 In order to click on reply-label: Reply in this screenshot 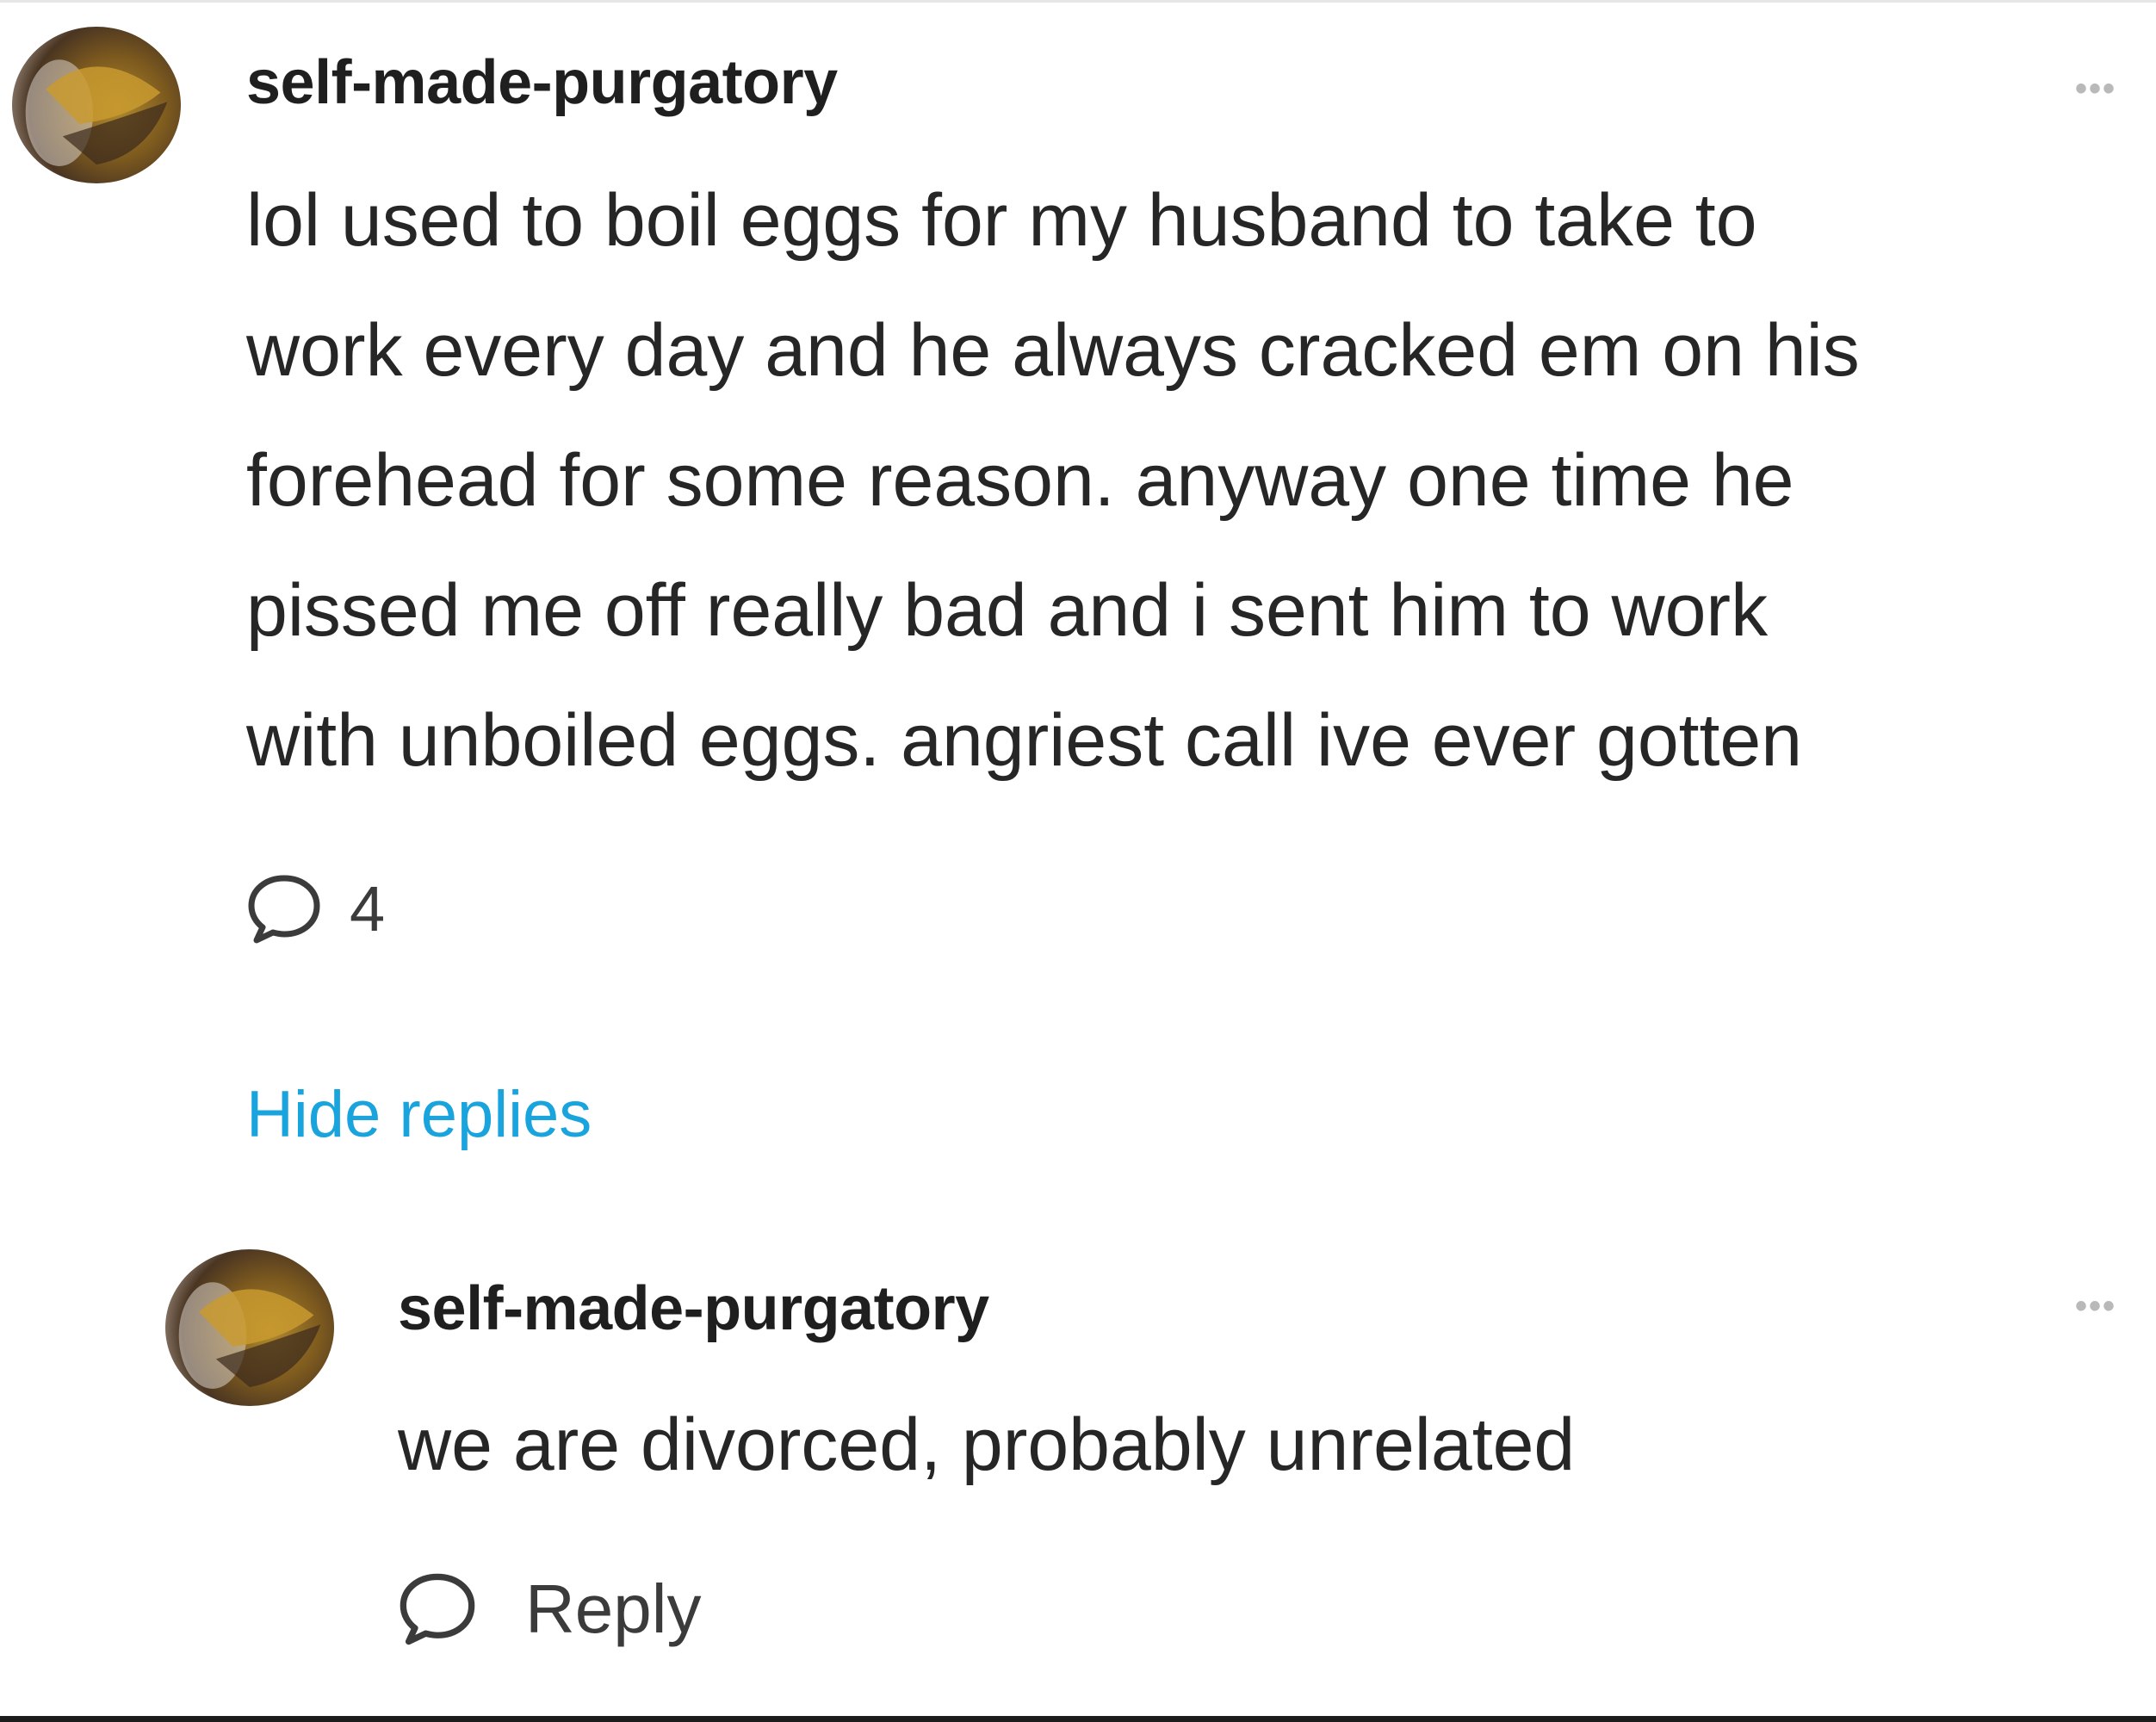, I will do `click(614, 1608)`.